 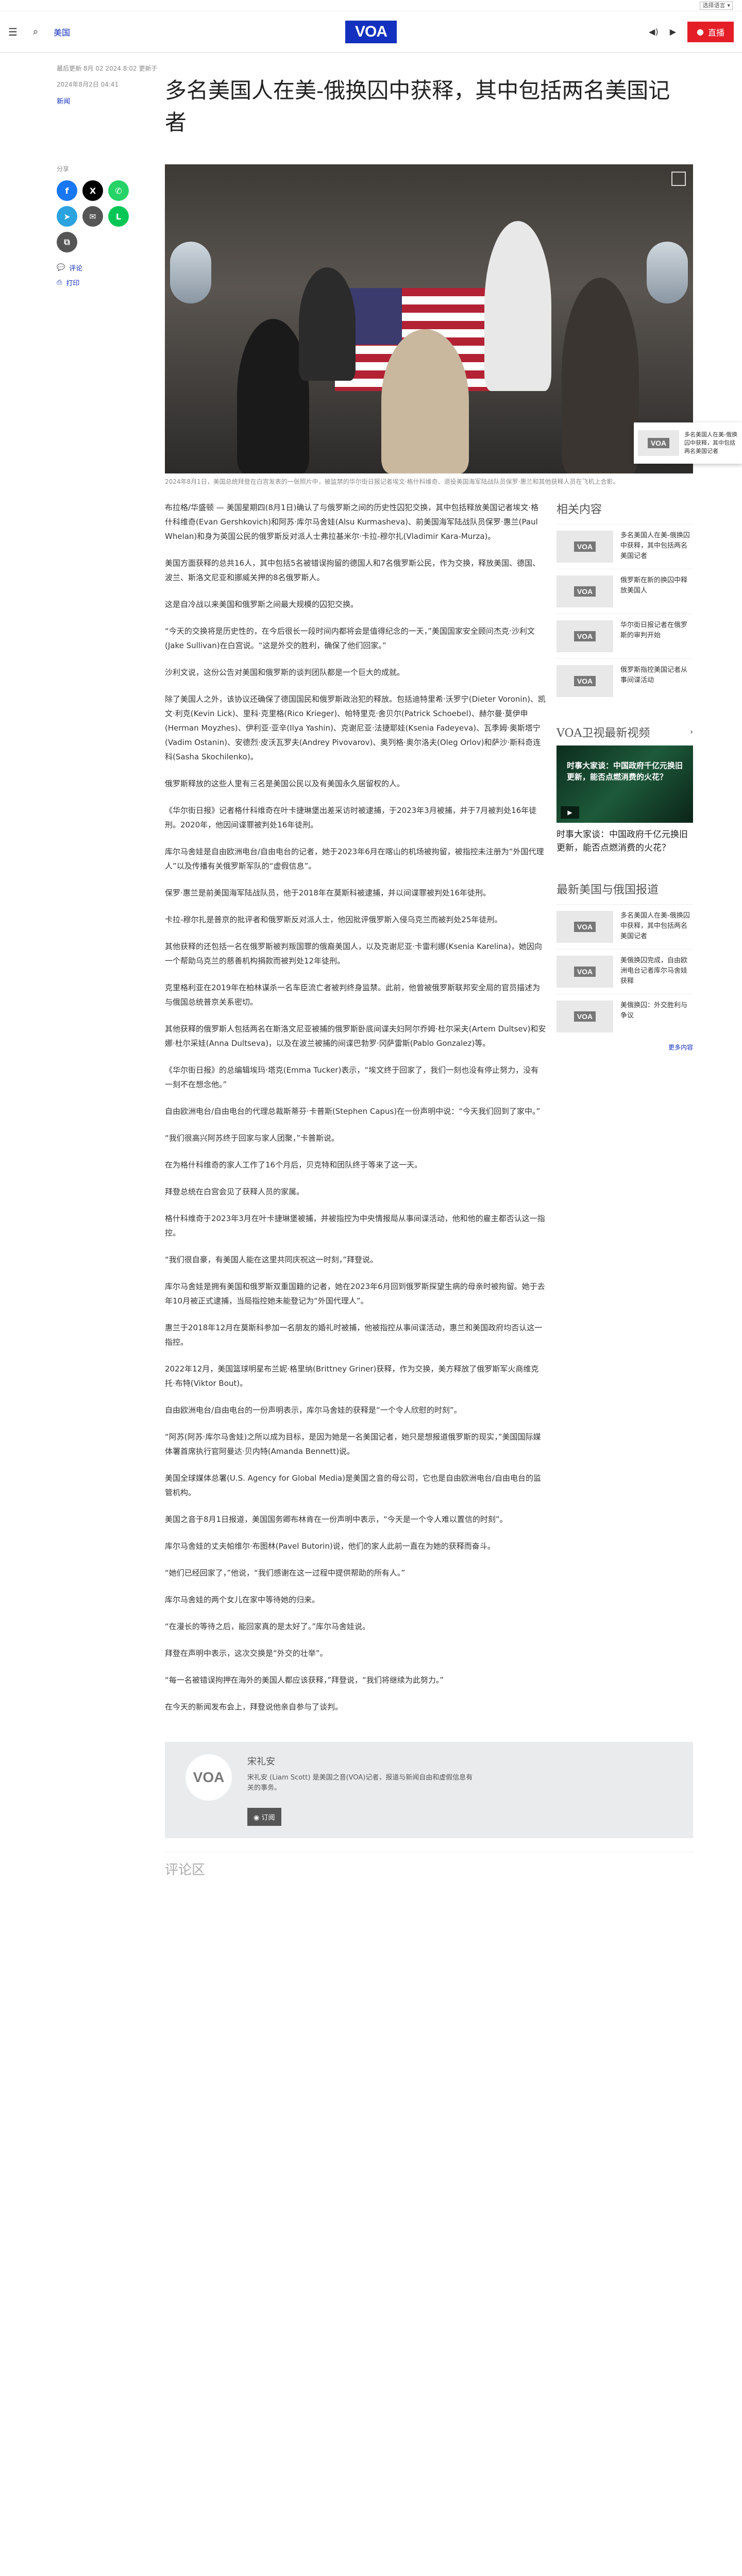 What do you see at coordinates (710, 442) in the screenshot?
I see `floating-card-title: 多名美国人在美-俄换囚中获释，其中包括两名美国记者` at bounding box center [710, 442].